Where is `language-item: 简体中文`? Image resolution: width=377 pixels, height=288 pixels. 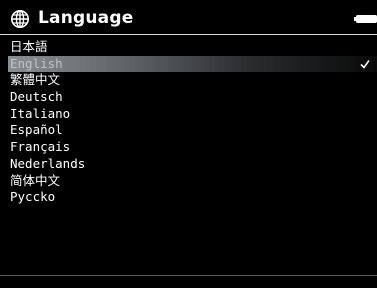 language-item: 简体中文 is located at coordinates (188, 181).